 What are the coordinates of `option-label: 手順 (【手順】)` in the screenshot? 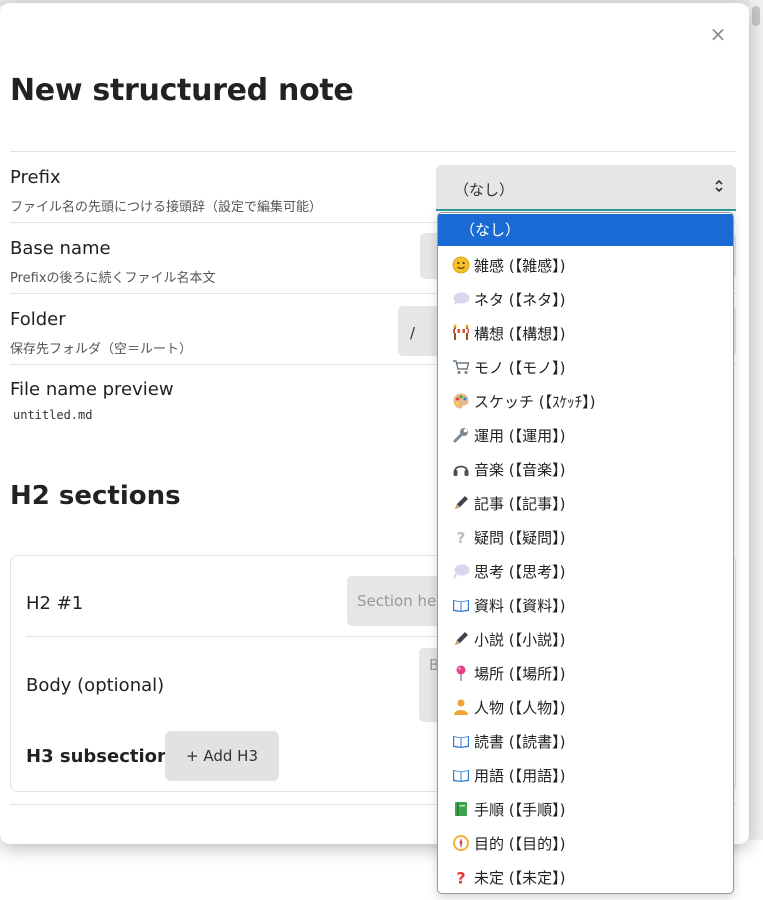 It's located at (520, 810).